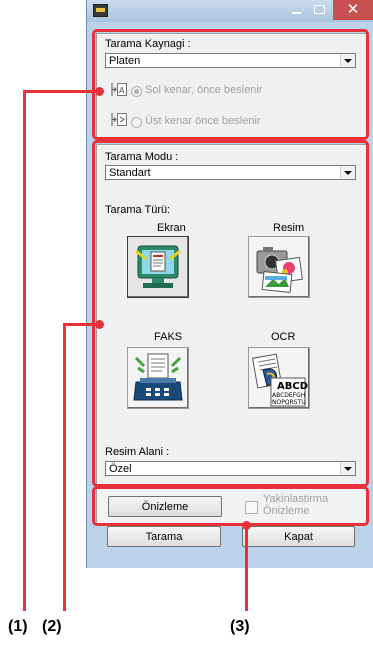 The image size is (373, 650). What do you see at coordinates (298, 536) in the screenshot?
I see `close-button: Kapat` at bounding box center [298, 536].